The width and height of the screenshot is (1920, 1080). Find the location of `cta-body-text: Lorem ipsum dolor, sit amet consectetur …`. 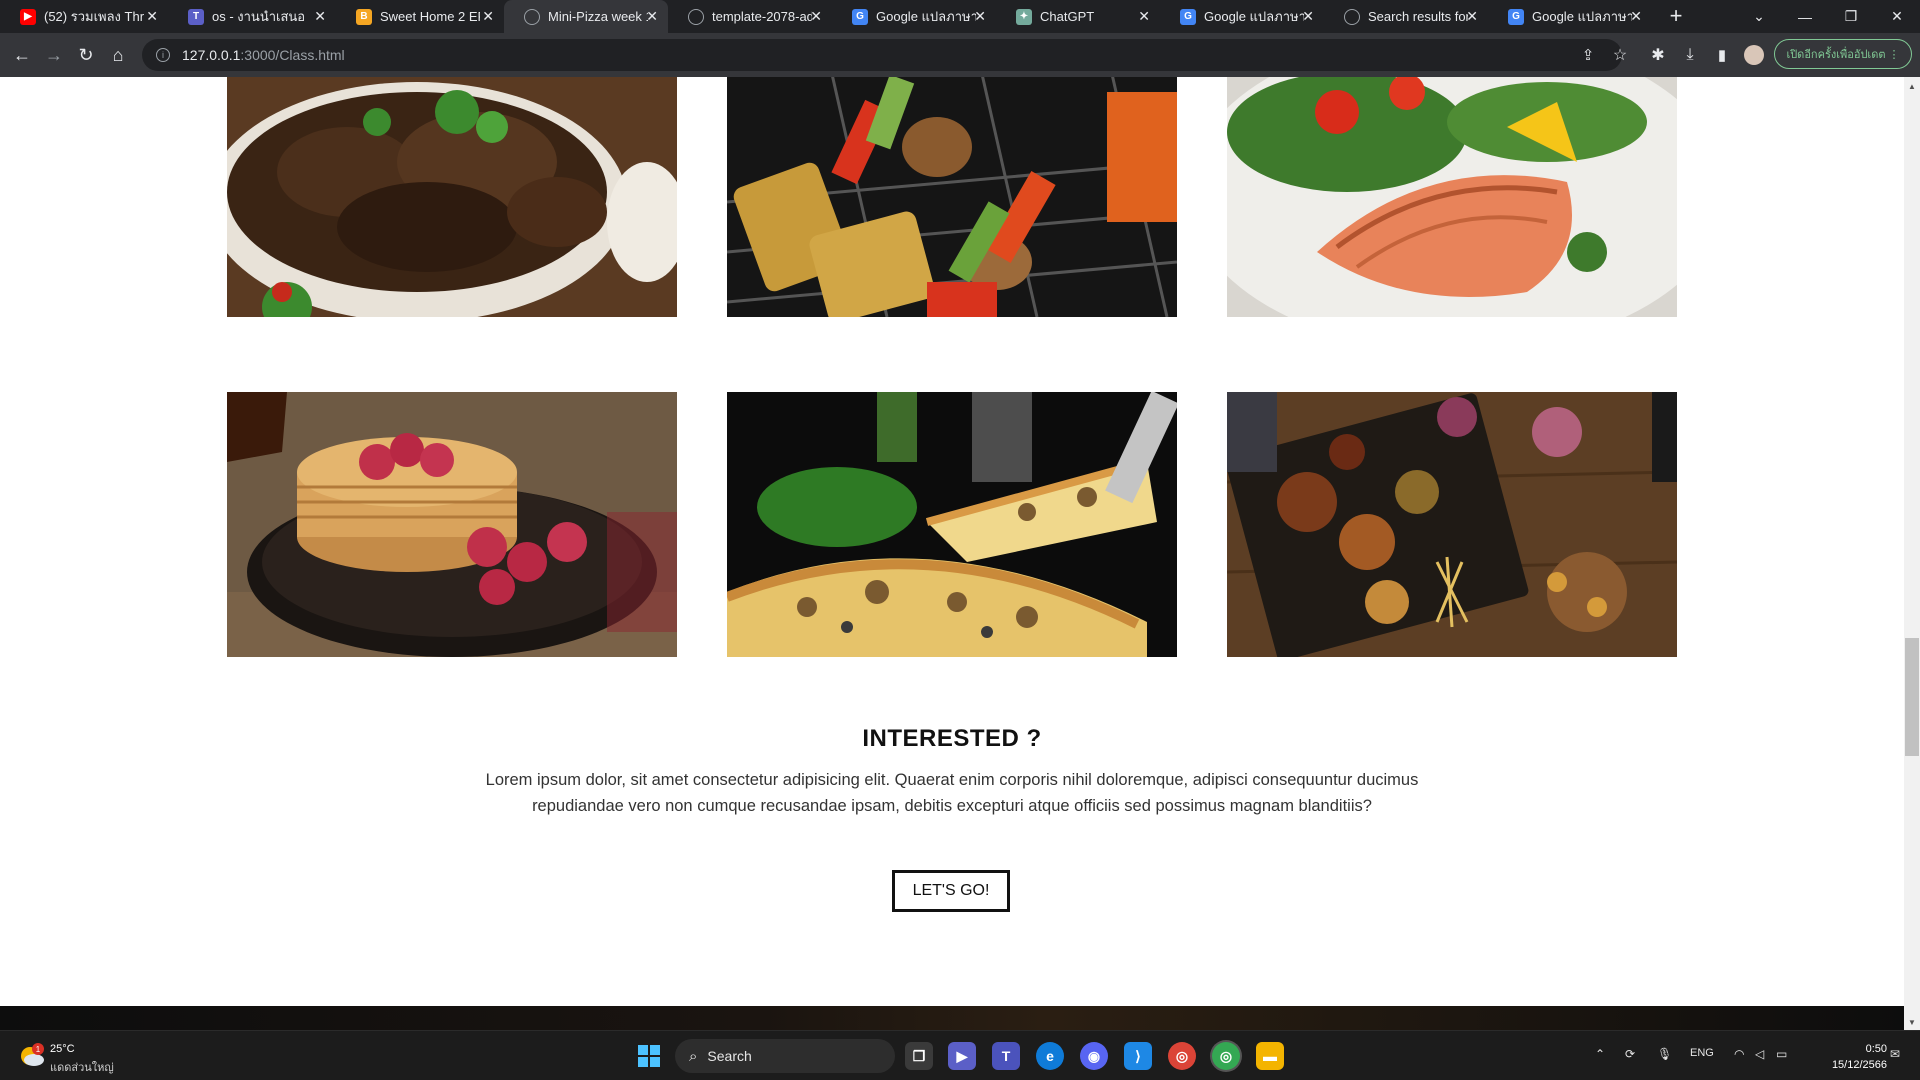

cta-body-text: Lorem ipsum dolor, sit amet consectetur … is located at coordinates (952, 793).